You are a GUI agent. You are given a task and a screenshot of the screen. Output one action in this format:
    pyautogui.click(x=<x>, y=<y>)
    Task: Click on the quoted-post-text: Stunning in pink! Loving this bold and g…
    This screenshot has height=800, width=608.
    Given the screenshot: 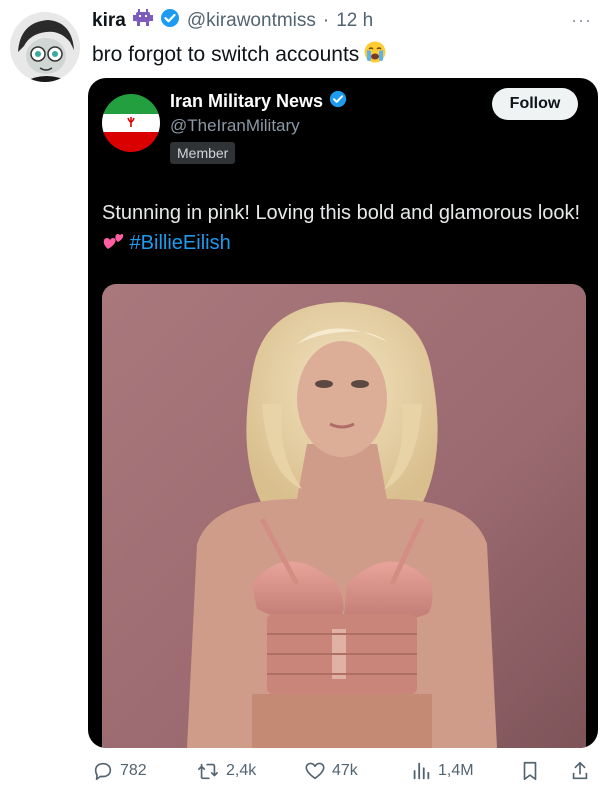 What is the action you would take?
    pyautogui.click(x=347, y=228)
    